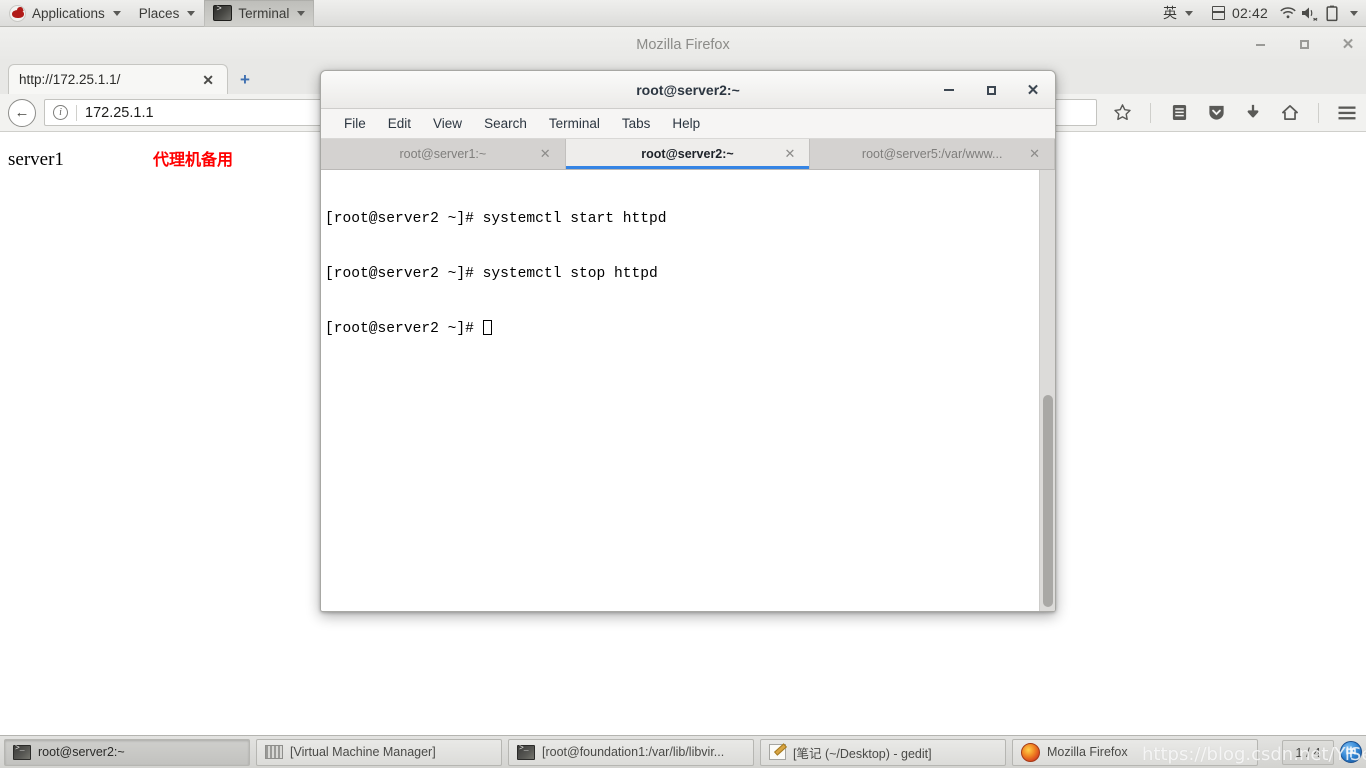 This screenshot has height=768, width=1366. I want to click on bookmark-star-icon, so click(1122, 113).